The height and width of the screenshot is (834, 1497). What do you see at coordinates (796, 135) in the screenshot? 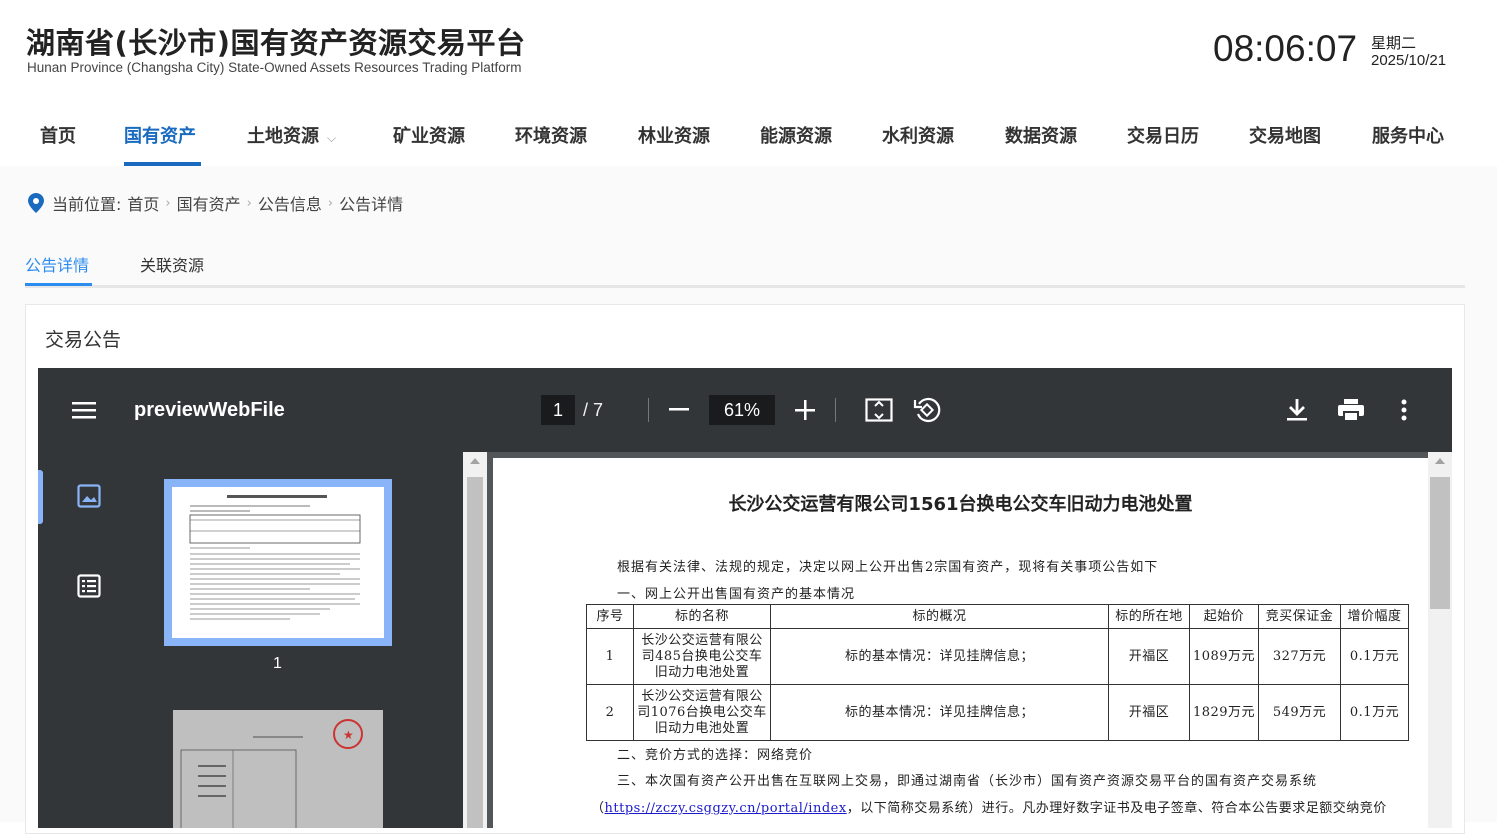
I see `nav-energy: 能源资源` at bounding box center [796, 135].